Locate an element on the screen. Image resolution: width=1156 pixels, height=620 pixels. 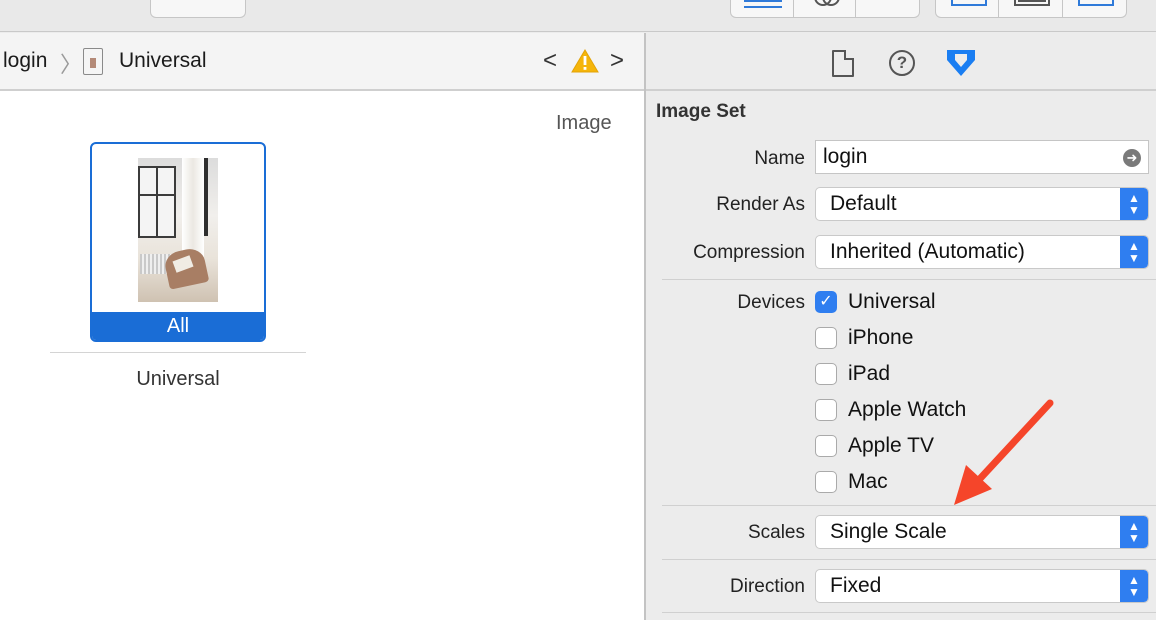
name-label: Name is located at coordinates (779, 158).